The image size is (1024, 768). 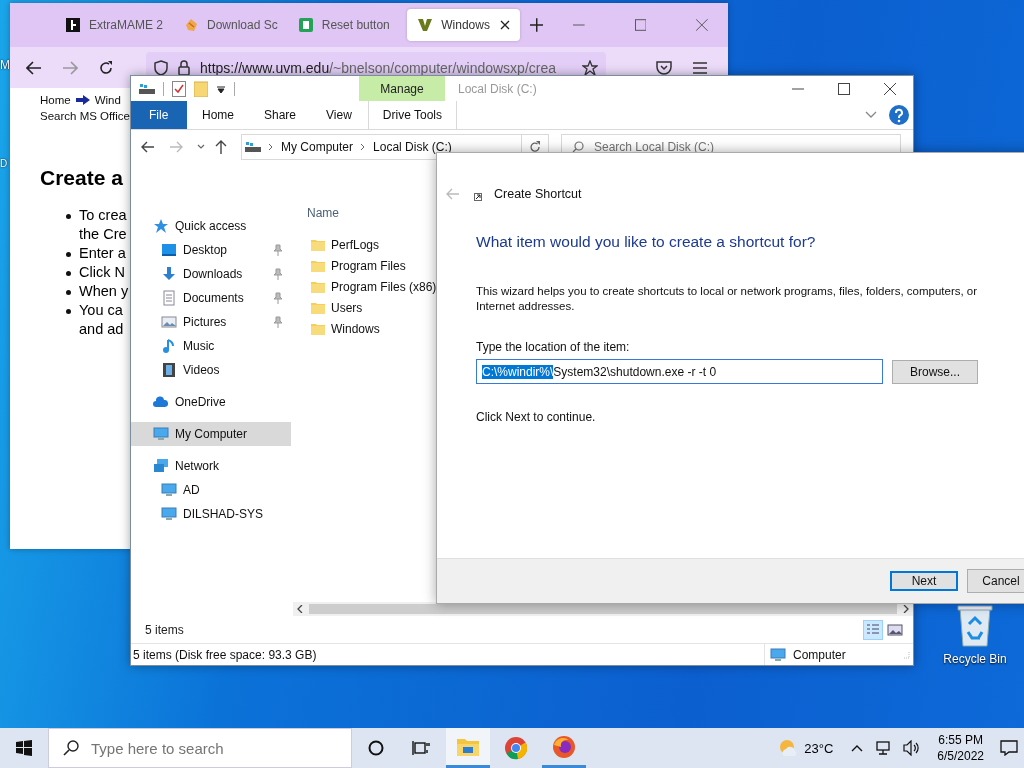 I want to click on desktop-icon-label: Recycle Bin, so click(x=975, y=659).